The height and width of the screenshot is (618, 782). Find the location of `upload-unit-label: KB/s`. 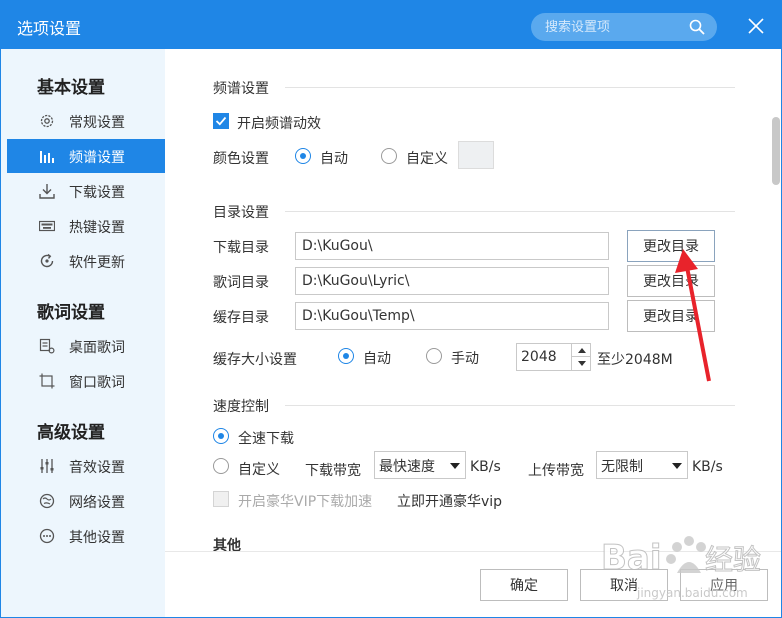

upload-unit-label: KB/s is located at coordinates (707, 467).